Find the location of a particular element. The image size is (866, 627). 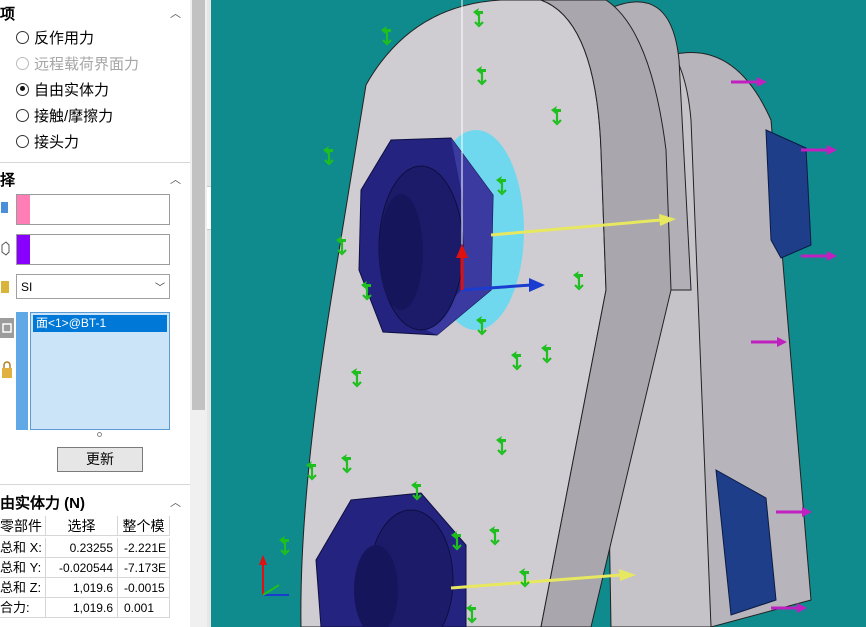

load-arrow is located at coordinates (819, 256).